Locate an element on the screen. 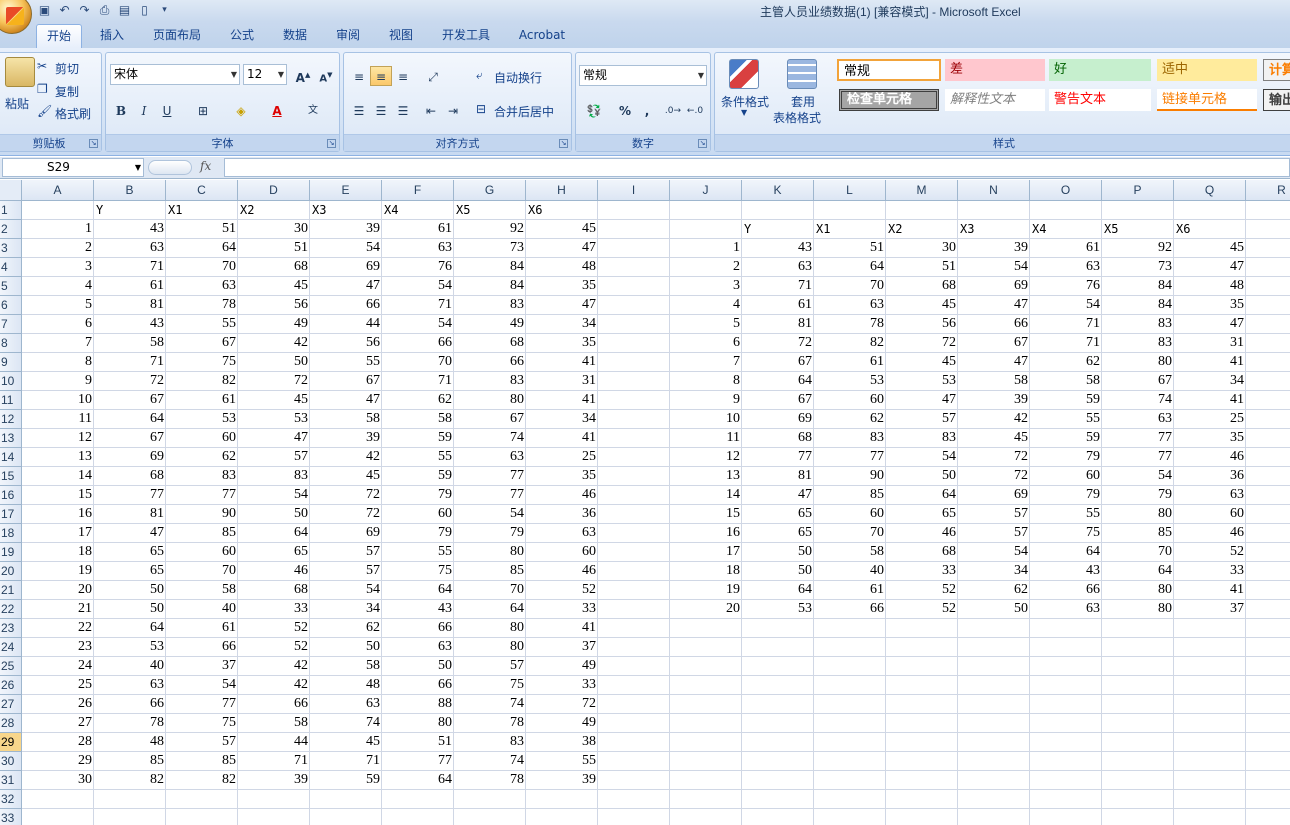 The image size is (1290, 825). table1-data-cell: 82 is located at coordinates (202, 780).